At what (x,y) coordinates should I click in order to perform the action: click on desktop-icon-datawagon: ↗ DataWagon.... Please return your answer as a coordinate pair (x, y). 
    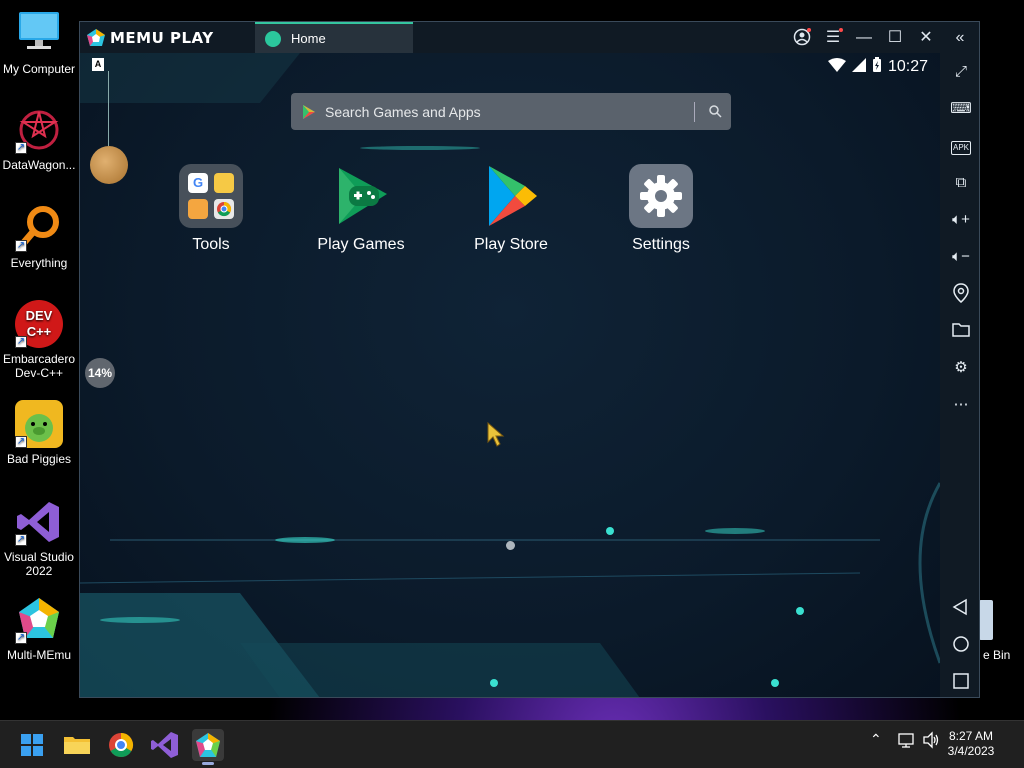
    Looking at the image, I should click on (39, 139).